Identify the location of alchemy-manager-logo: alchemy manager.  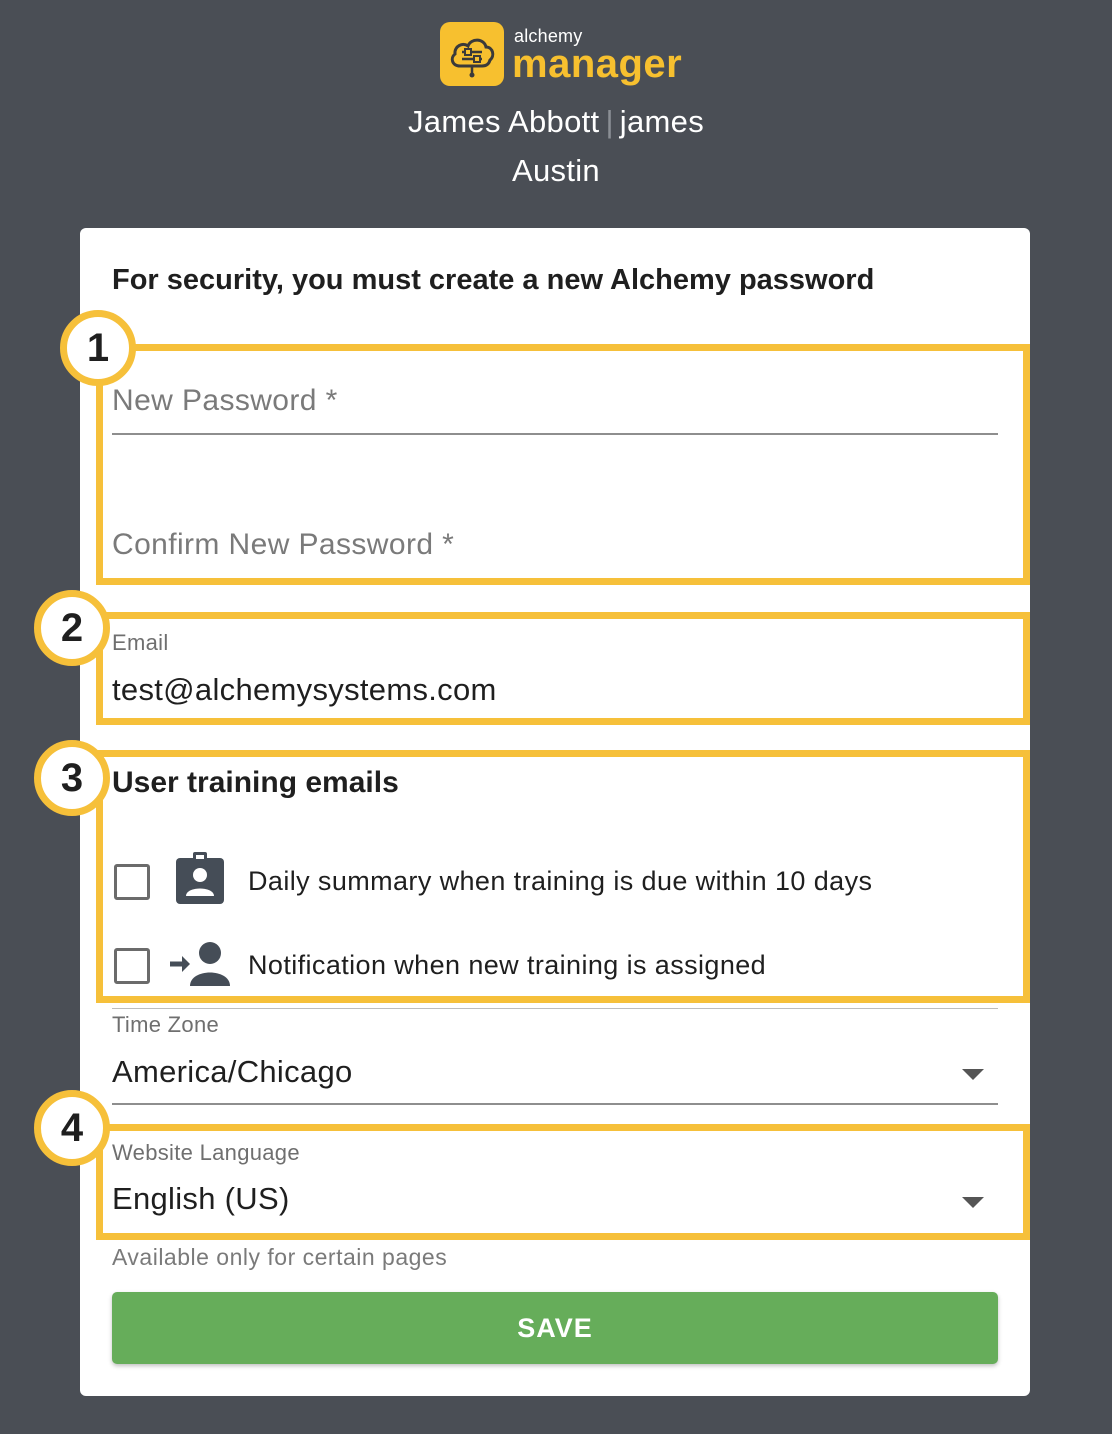
(561, 55).